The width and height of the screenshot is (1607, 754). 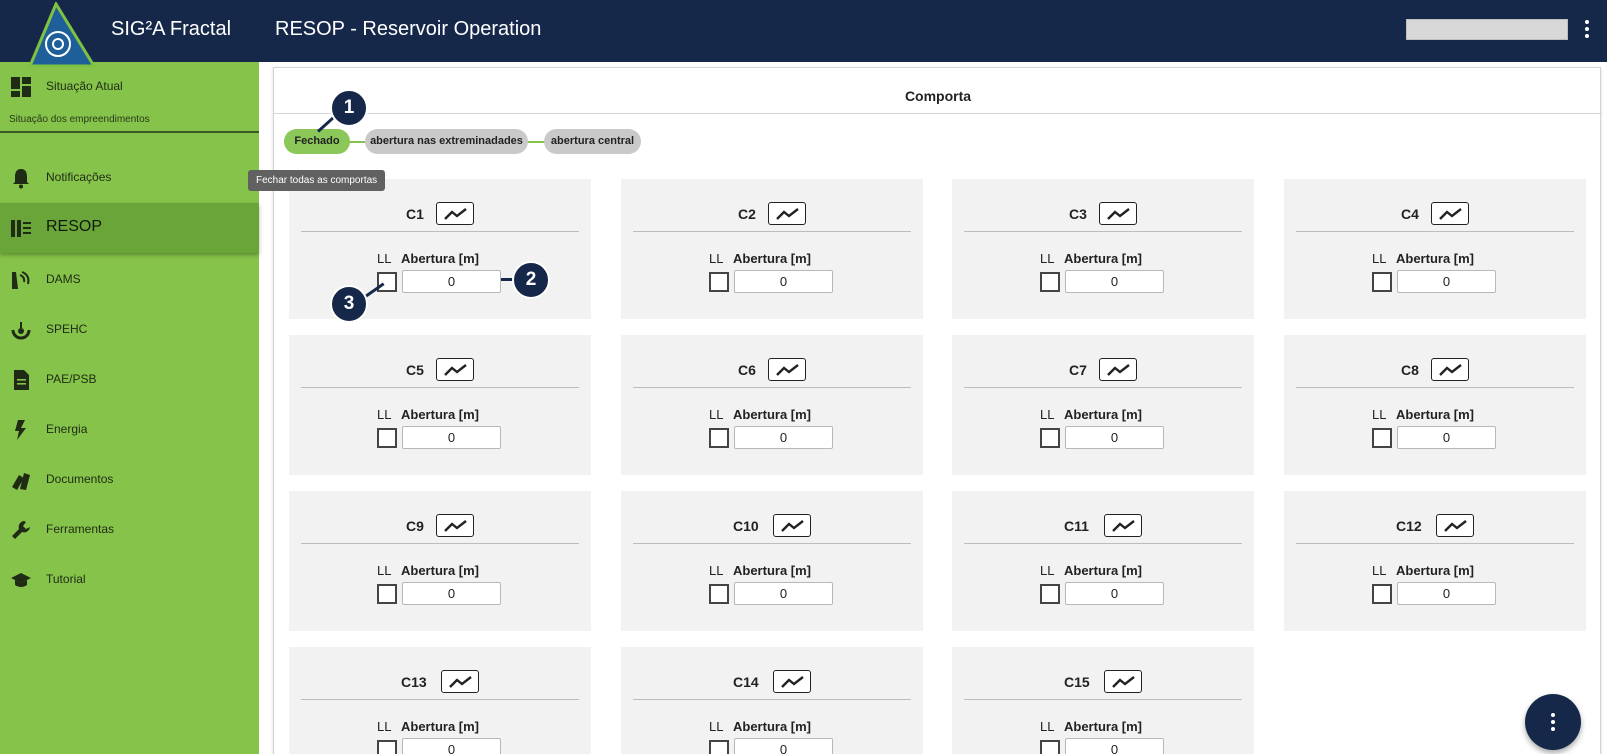 I want to click on gate-card: C4 LL Abertura [m], so click(x=1435, y=249).